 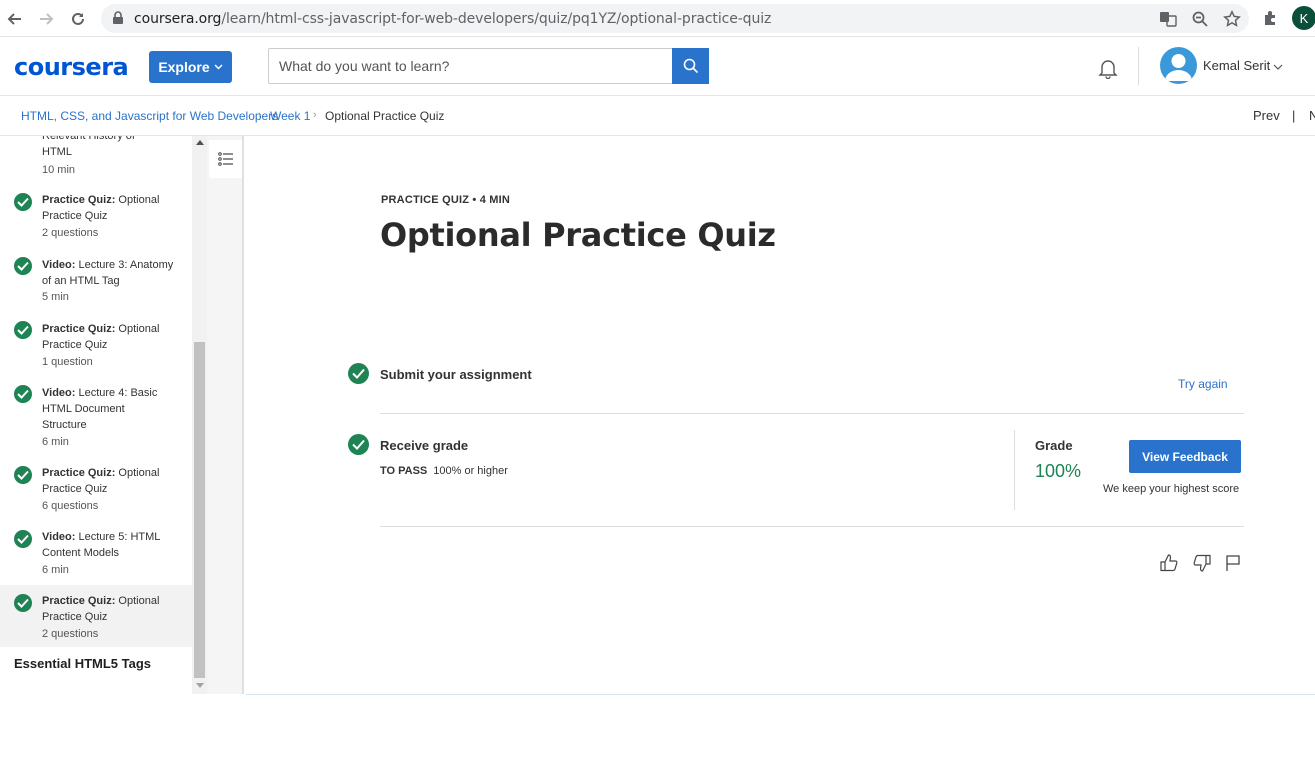 What do you see at coordinates (46, 19) in the screenshot?
I see `forward-icon` at bounding box center [46, 19].